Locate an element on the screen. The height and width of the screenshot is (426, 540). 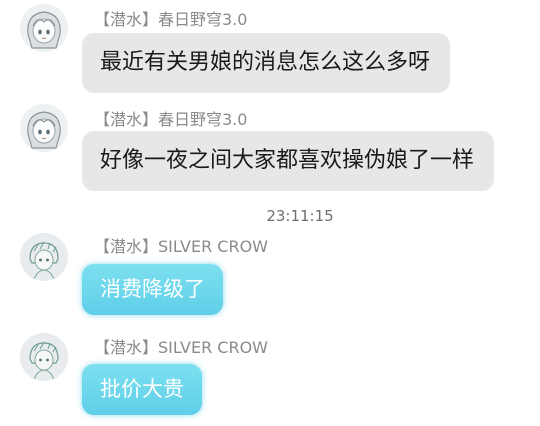
message-bubble: 消费降级了 is located at coordinates (152, 289).